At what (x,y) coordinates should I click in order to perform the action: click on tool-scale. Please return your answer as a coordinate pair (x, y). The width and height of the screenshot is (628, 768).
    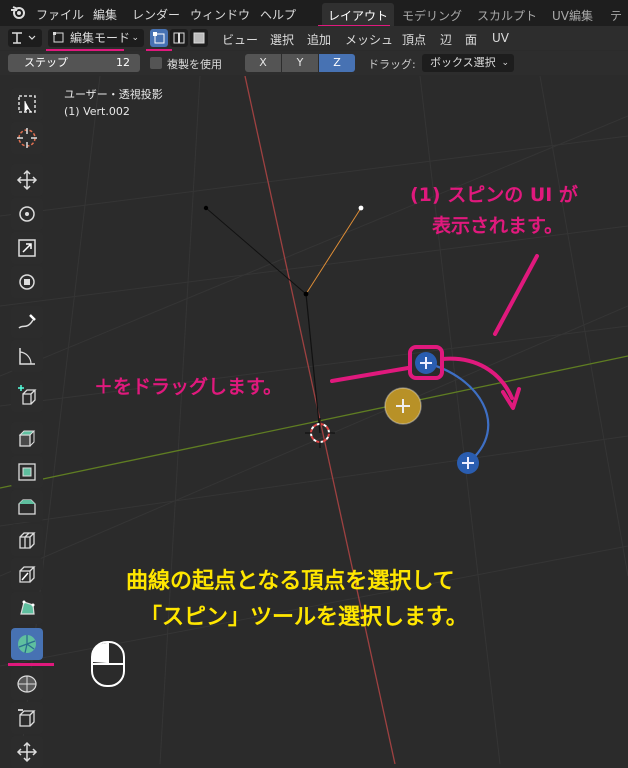
    Looking at the image, I should click on (27, 248).